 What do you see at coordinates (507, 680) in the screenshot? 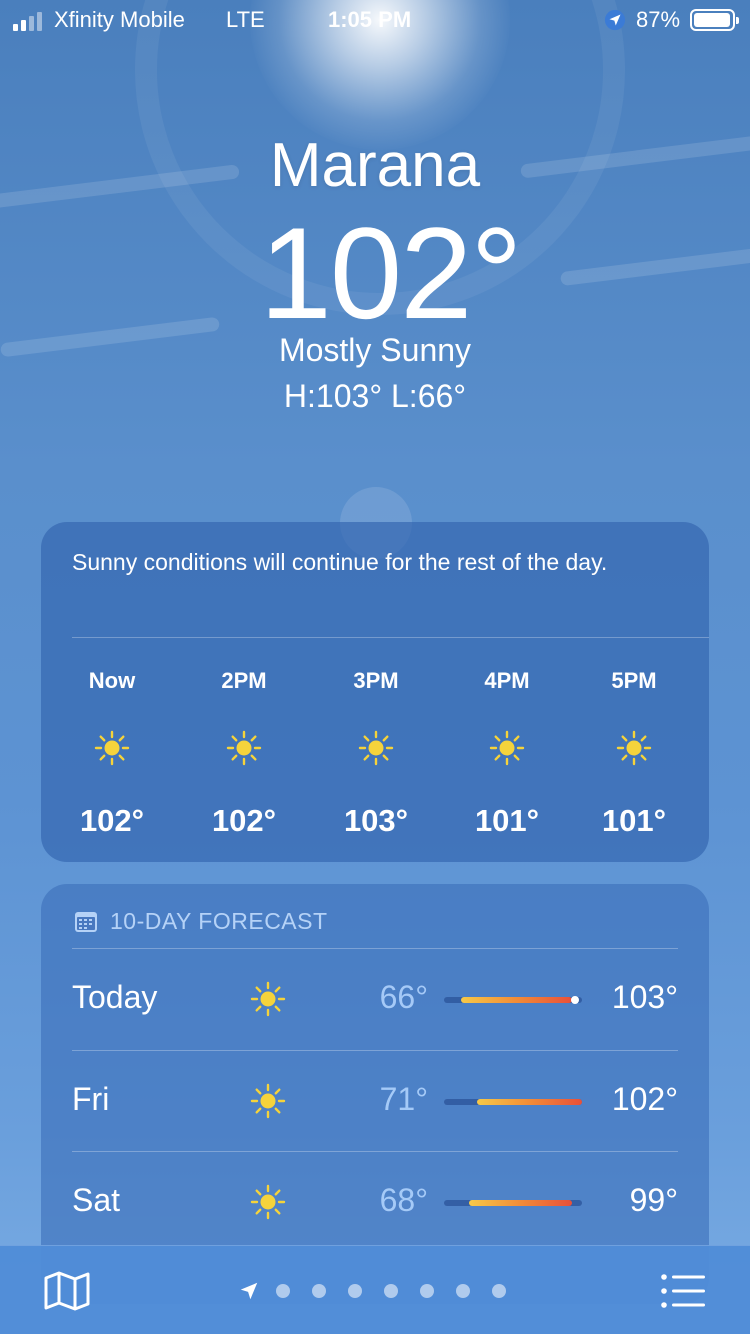
I see `hour-label: 4PM` at bounding box center [507, 680].